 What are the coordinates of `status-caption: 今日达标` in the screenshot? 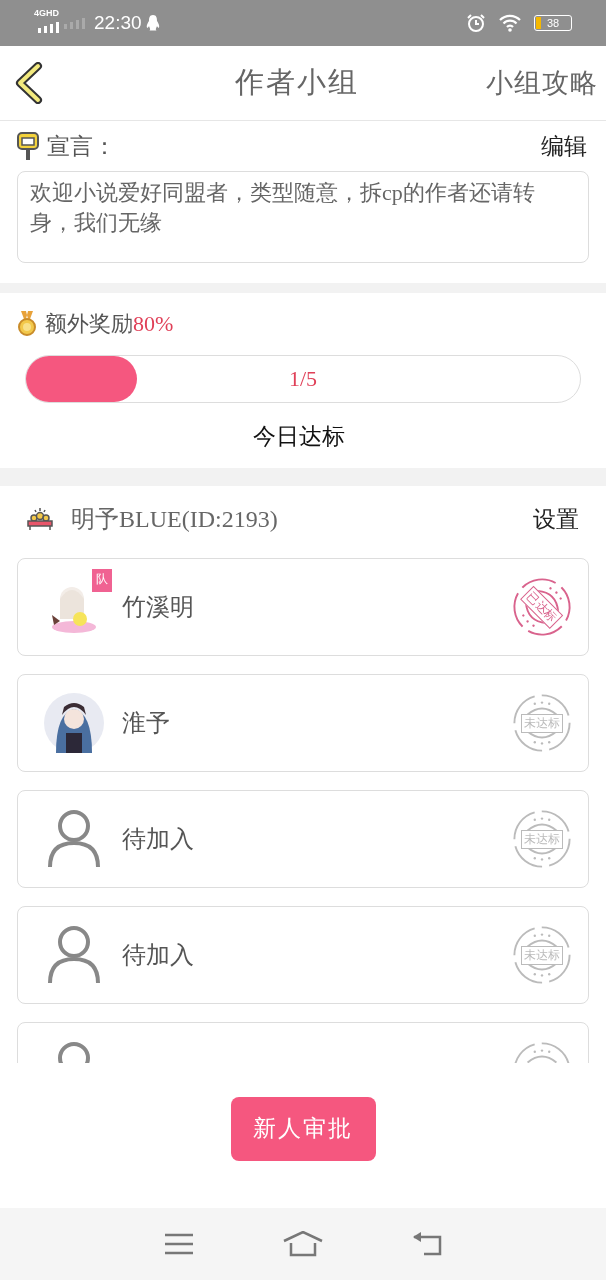 It's located at (299, 437).